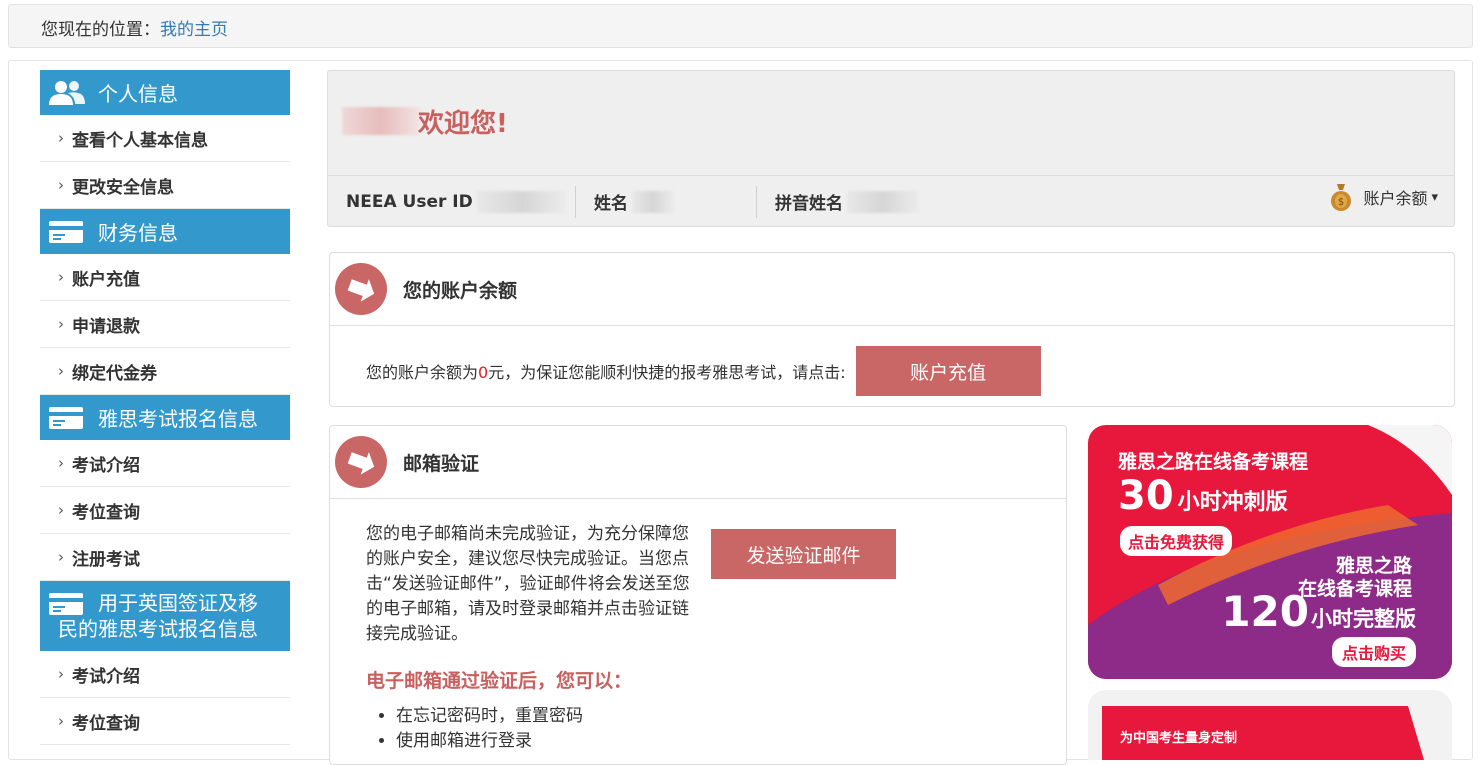 This screenshot has width=1479, height=765. What do you see at coordinates (114, 373) in the screenshot?
I see `sidebar-item-label: 绑定代金券` at bounding box center [114, 373].